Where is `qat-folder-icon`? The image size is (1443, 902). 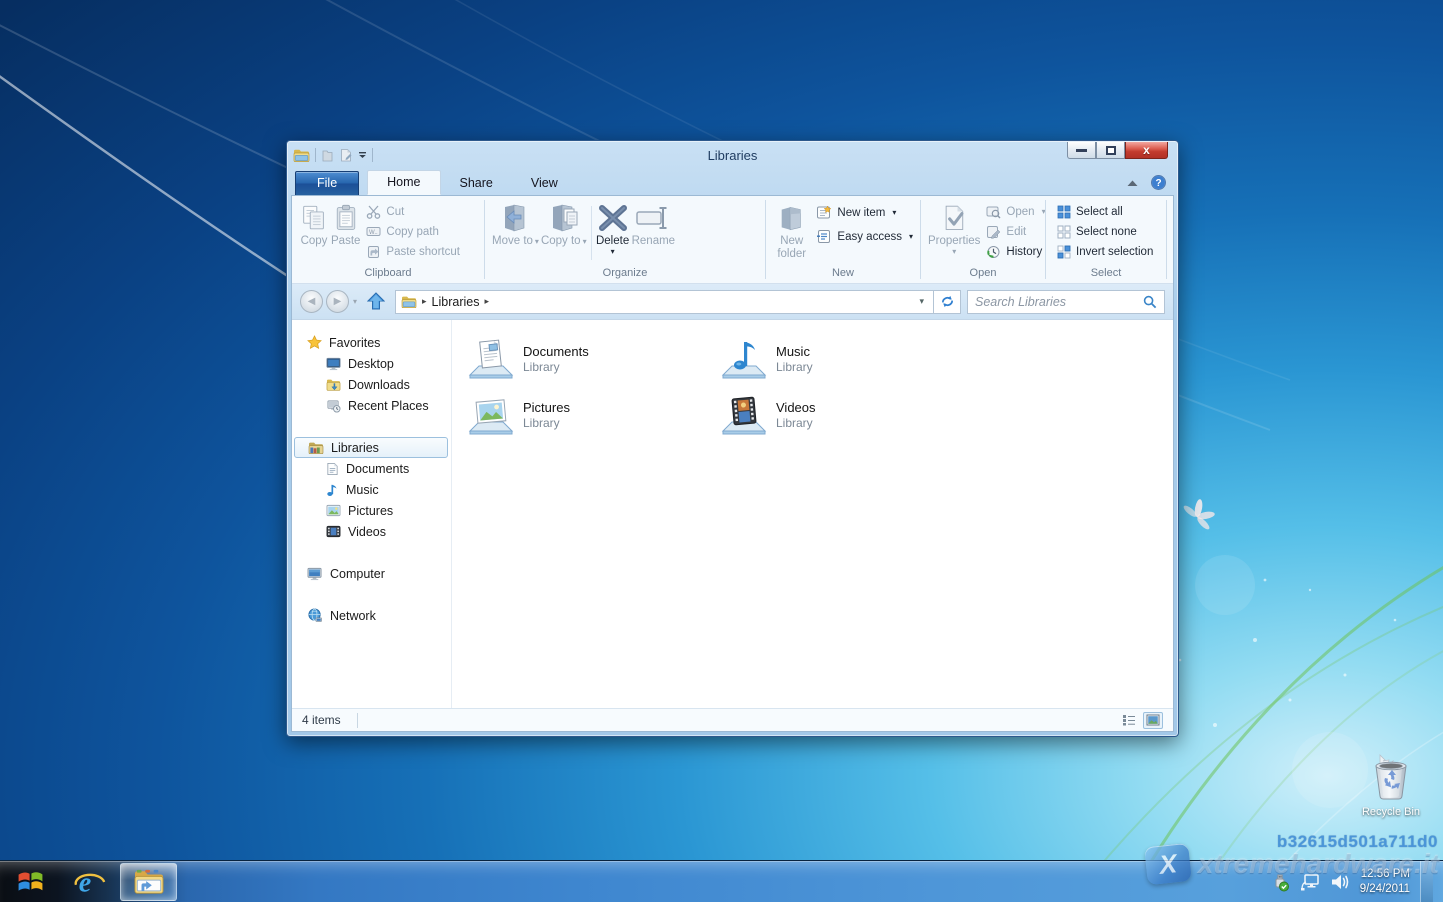 qat-folder-icon is located at coordinates (327, 155).